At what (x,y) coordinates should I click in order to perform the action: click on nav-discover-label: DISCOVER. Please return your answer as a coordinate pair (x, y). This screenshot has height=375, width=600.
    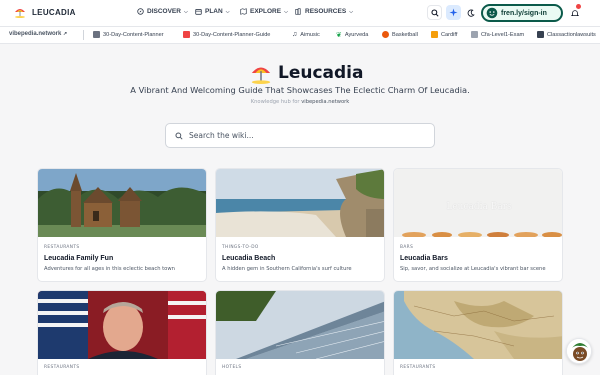
    Looking at the image, I should click on (164, 11).